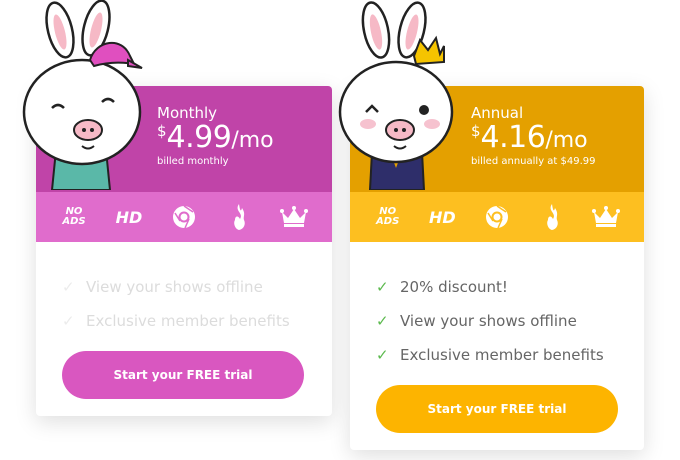  I want to click on price-amount: 4.99, so click(199, 137).